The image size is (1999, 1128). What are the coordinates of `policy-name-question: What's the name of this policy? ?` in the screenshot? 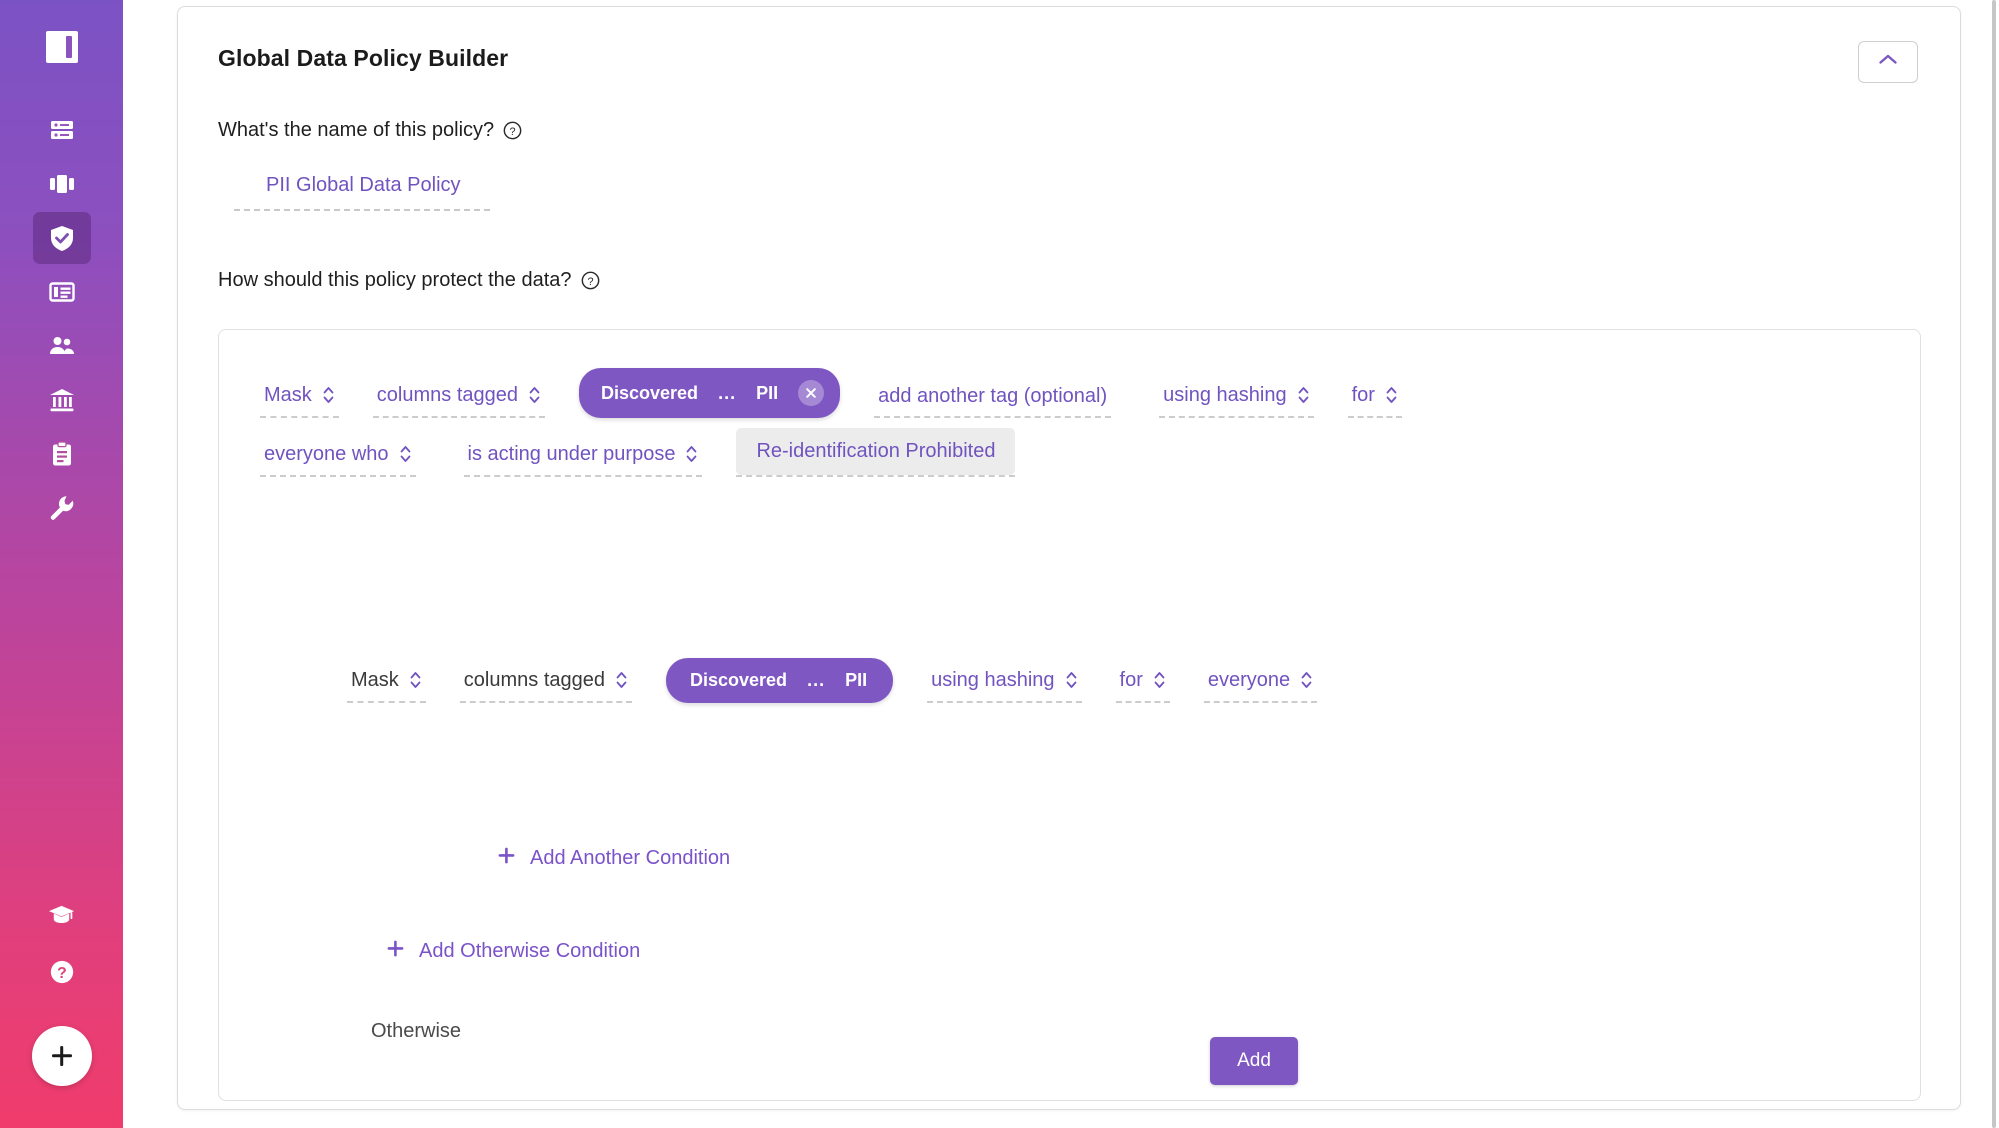 It's located at (370, 130).